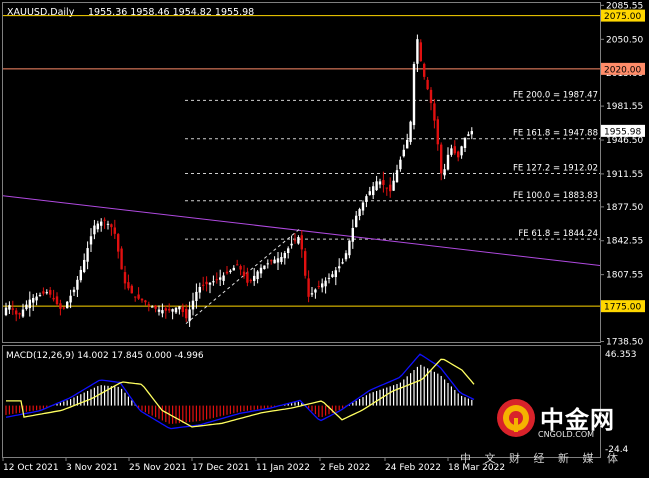 This screenshot has width=649, height=478. What do you see at coordinates (622, 132) in the screenshot?
I see `current-price-label: 1955.98` at bounding box center [622, 132].